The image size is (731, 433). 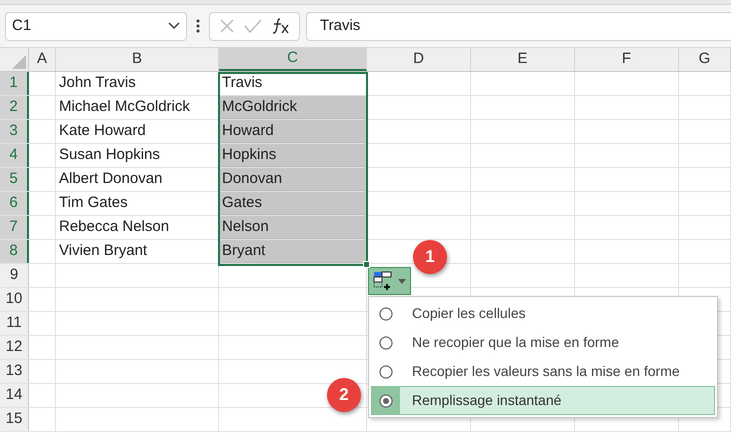 I want to click on name-cell-text: Rebecca Nelson, so click(x=114, y=227).